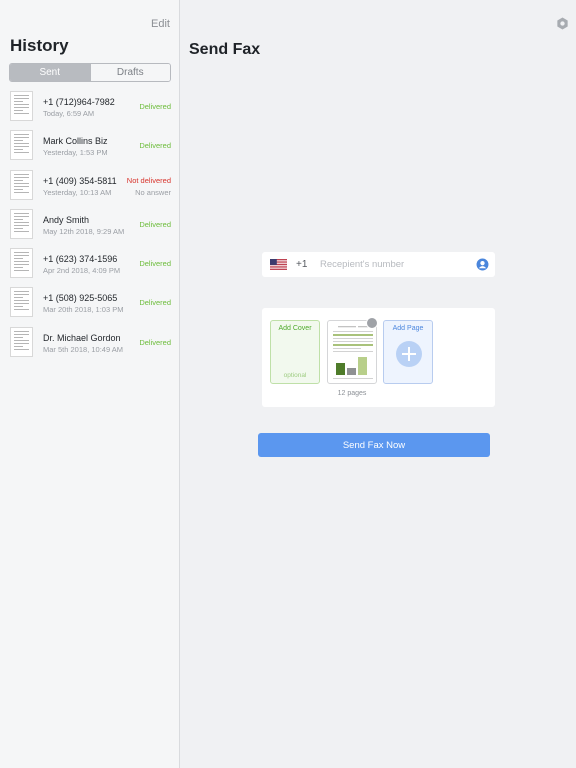 Image resolution: width=576 pixels, height=768 pixels. Describe the element at coordinates (80, 259) in the screenshot. I see `row-recipient: +1 (623) 374-1596` at that location.